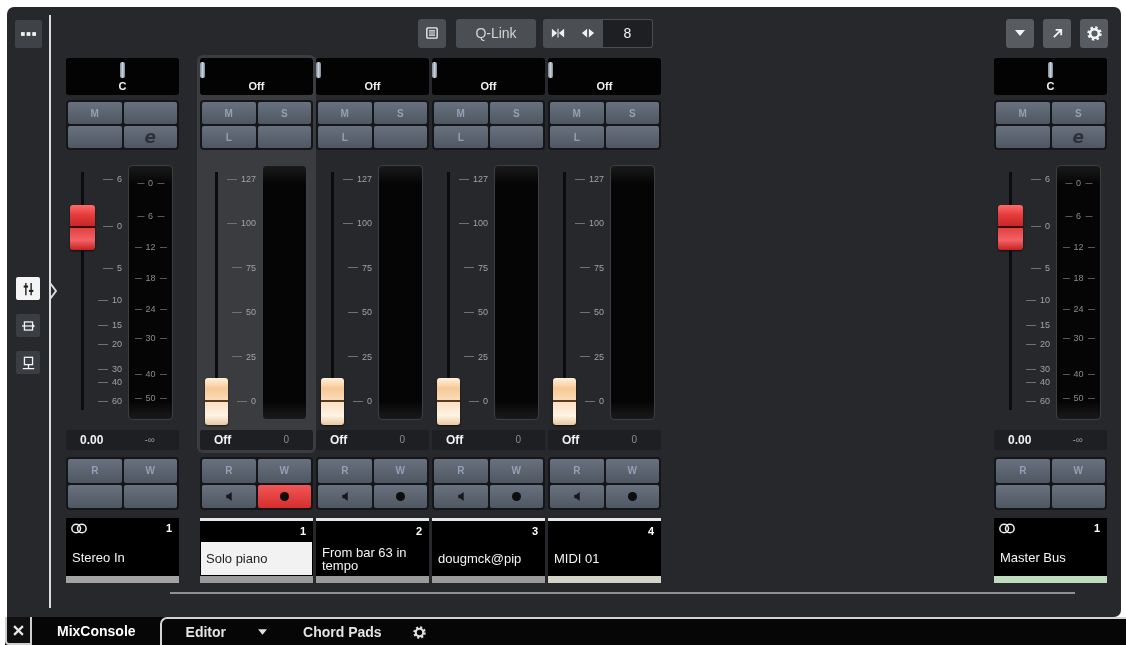 The height and width of the screenshot is (645, 1126). Describe the element at coordinates (496, 33) in the screenshot. I see `q-link-button: Q-Link` at that location.